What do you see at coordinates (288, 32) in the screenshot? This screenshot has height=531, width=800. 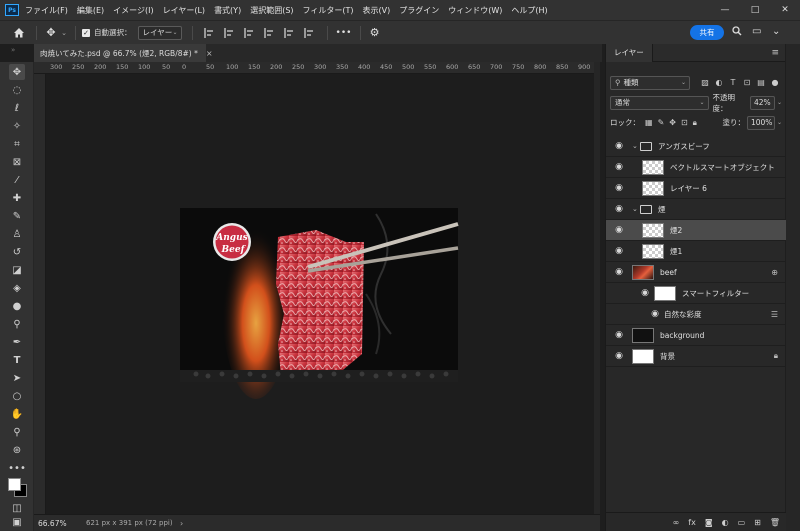 I see `align-middle-icon` at bounding box center [288, 32].